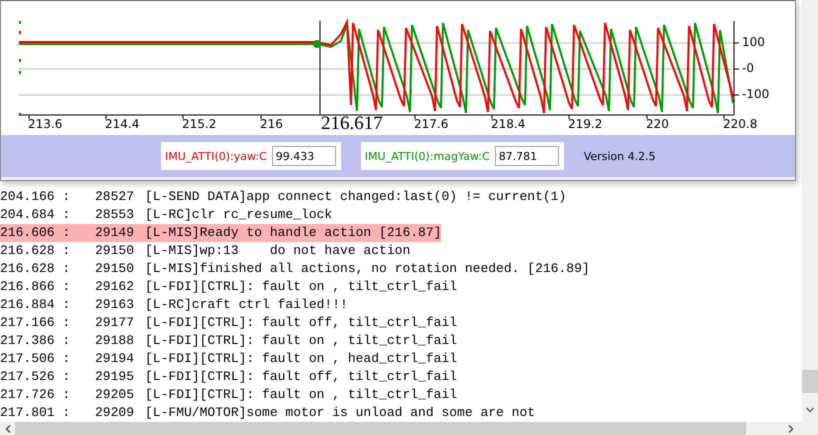 Image resolution: width=818 pixels, height=435 pixels. I want to click on value-field: 87.781, so click(526, 156).